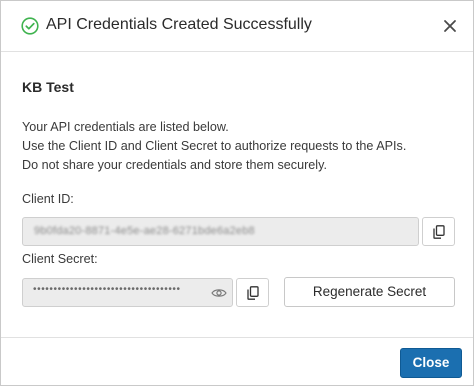 Image resolution: width=474 pixels, height=386 pixels. Describe the element at coordinates (144, 231) in the screenshot. I see `client-id-value: 9b0fda20-8871-4e5e-ae28-6271bde6a2eb8` at that location.